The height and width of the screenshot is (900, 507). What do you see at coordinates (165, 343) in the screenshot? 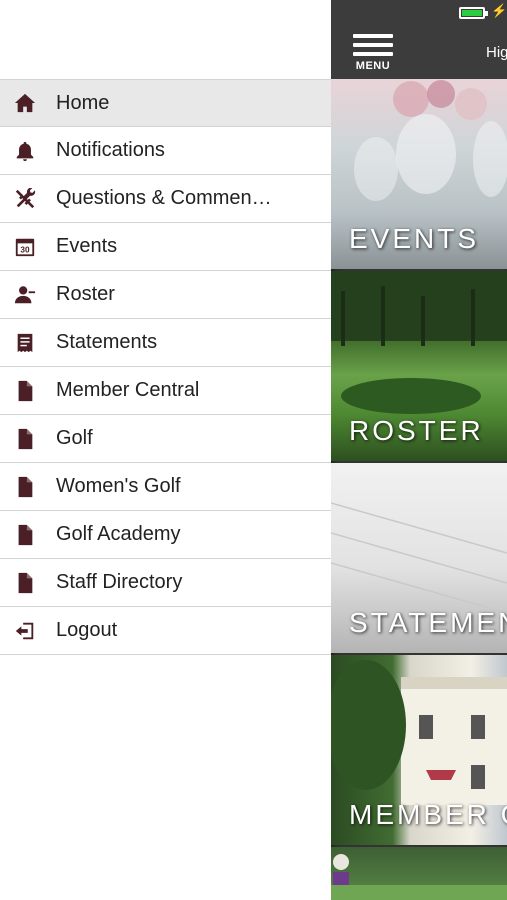
I see `menu-item-statements: Statements` at bounding box center [165, 343].